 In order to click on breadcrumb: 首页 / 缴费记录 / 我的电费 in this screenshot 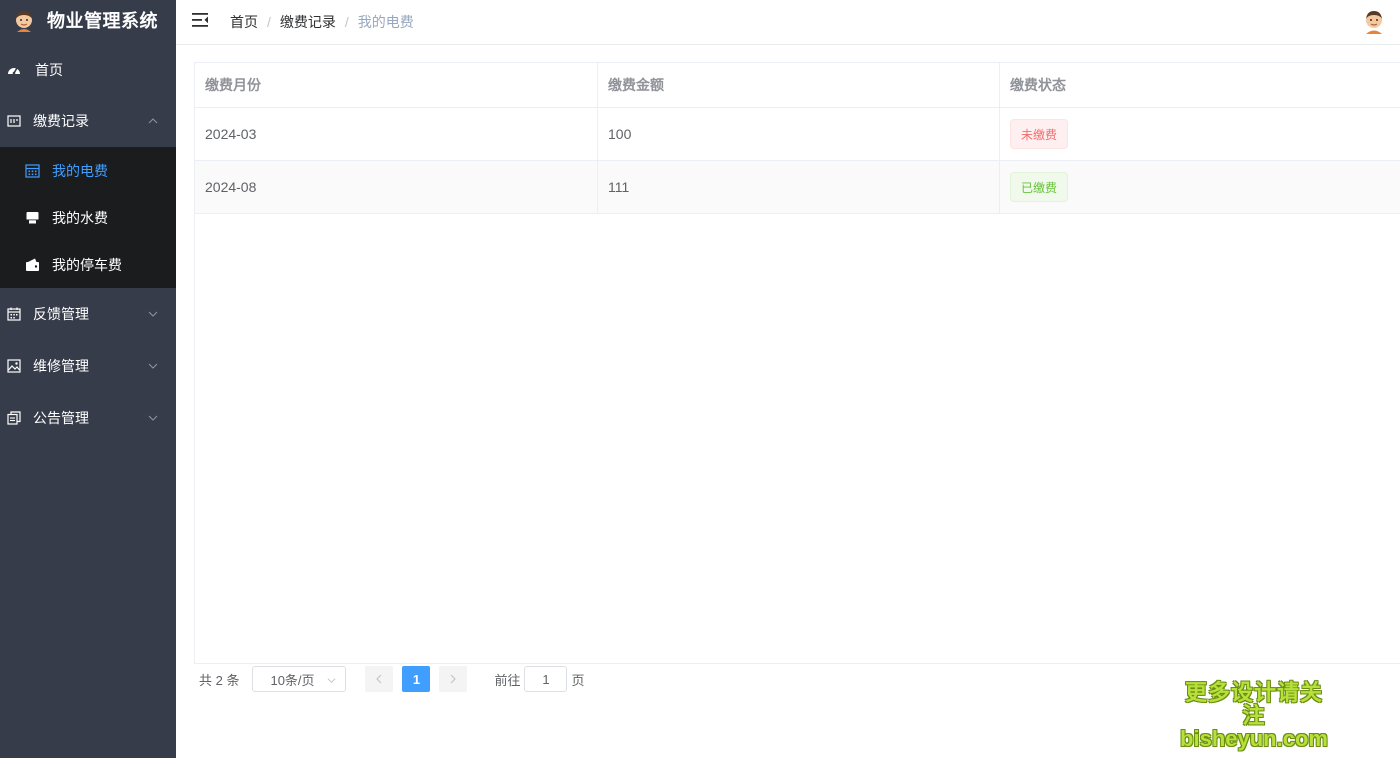, I will do `click(322, 22)`.